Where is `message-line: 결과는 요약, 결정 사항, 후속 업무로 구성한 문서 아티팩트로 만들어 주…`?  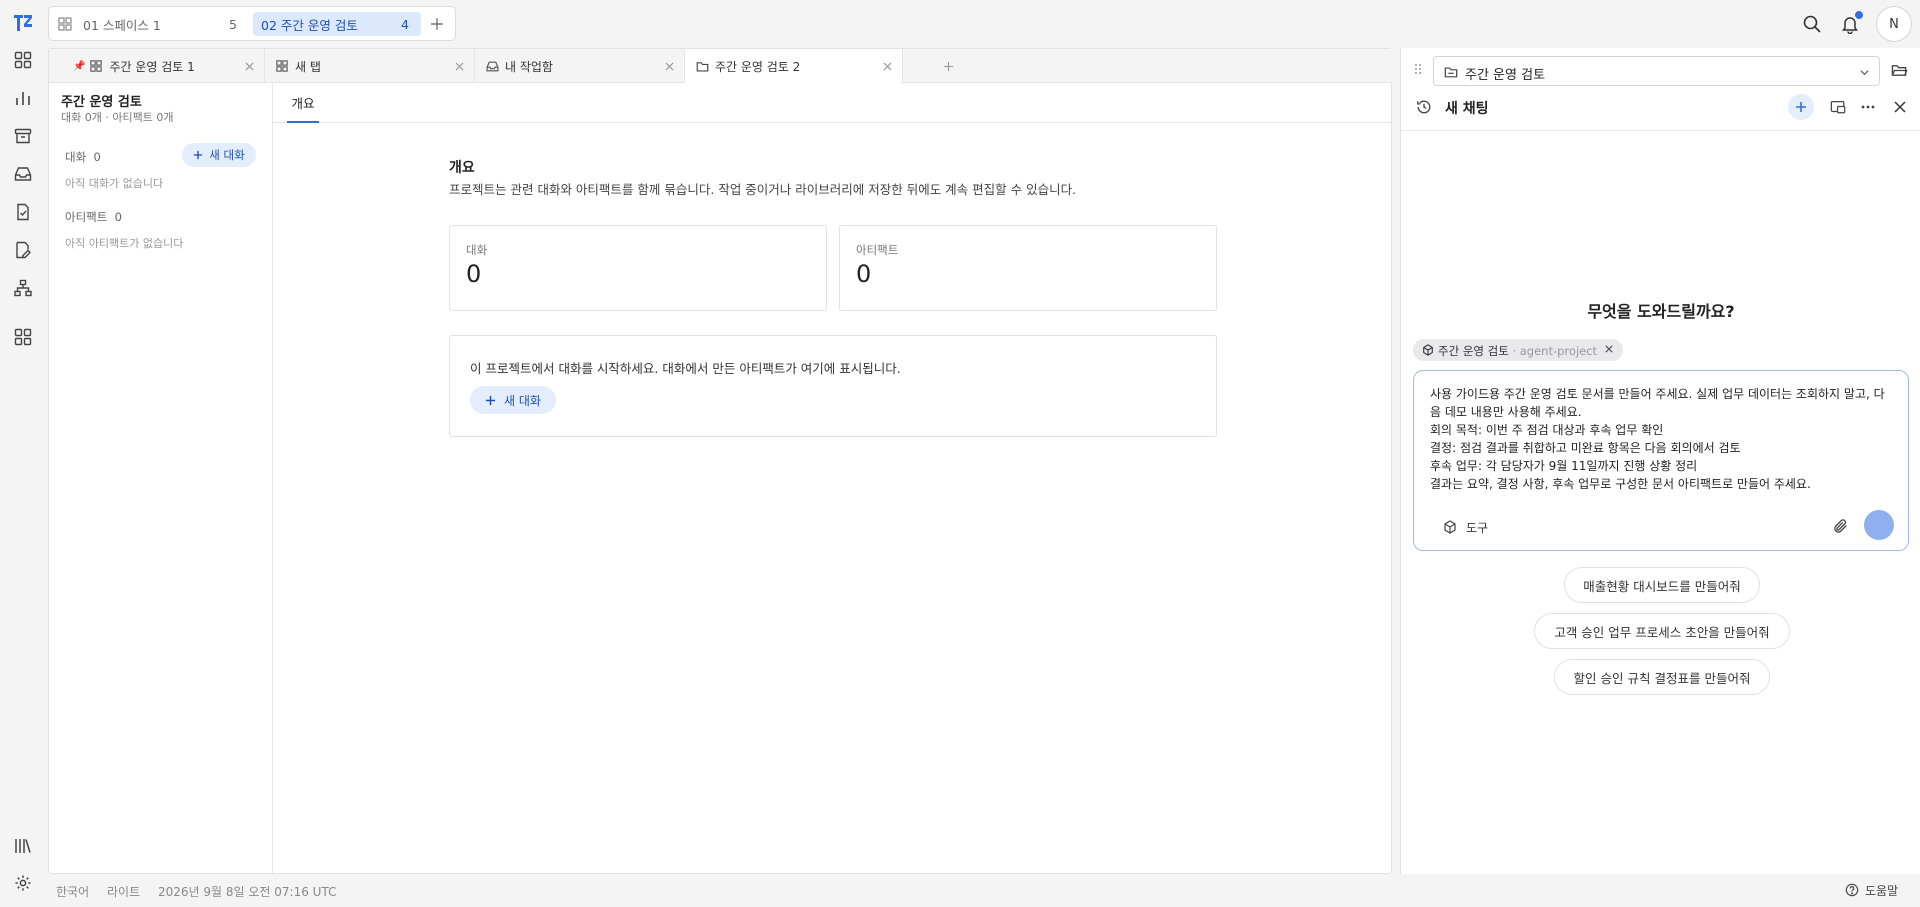 message-line: 결과는 요약, 결정 사항, 후속 업무로 구성한 문서 아티팩트로 만들어 주… is located at coordinates (1620, 484).